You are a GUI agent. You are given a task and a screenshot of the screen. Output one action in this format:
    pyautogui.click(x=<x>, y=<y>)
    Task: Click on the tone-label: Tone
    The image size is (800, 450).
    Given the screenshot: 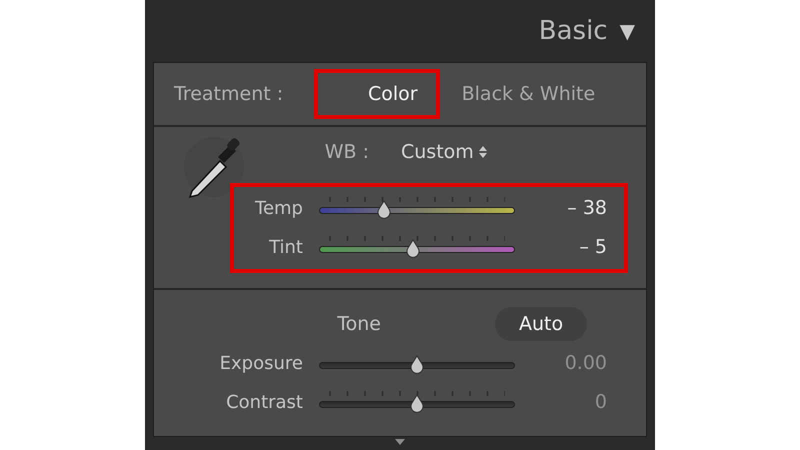 What is the action you would take?
    pyautogui.click(x=359, y=324)
    